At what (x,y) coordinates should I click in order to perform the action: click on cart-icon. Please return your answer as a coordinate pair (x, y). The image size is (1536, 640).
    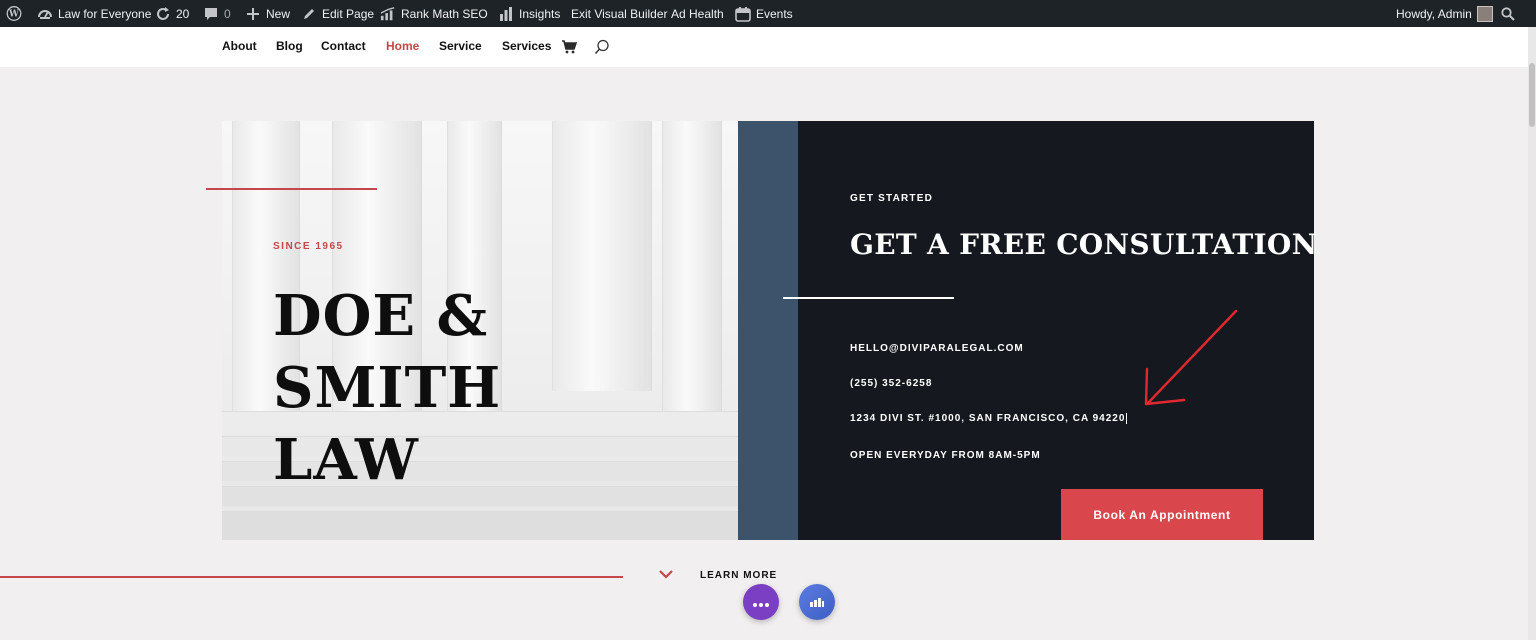
    Looking at the image, I should click on (569, 47).